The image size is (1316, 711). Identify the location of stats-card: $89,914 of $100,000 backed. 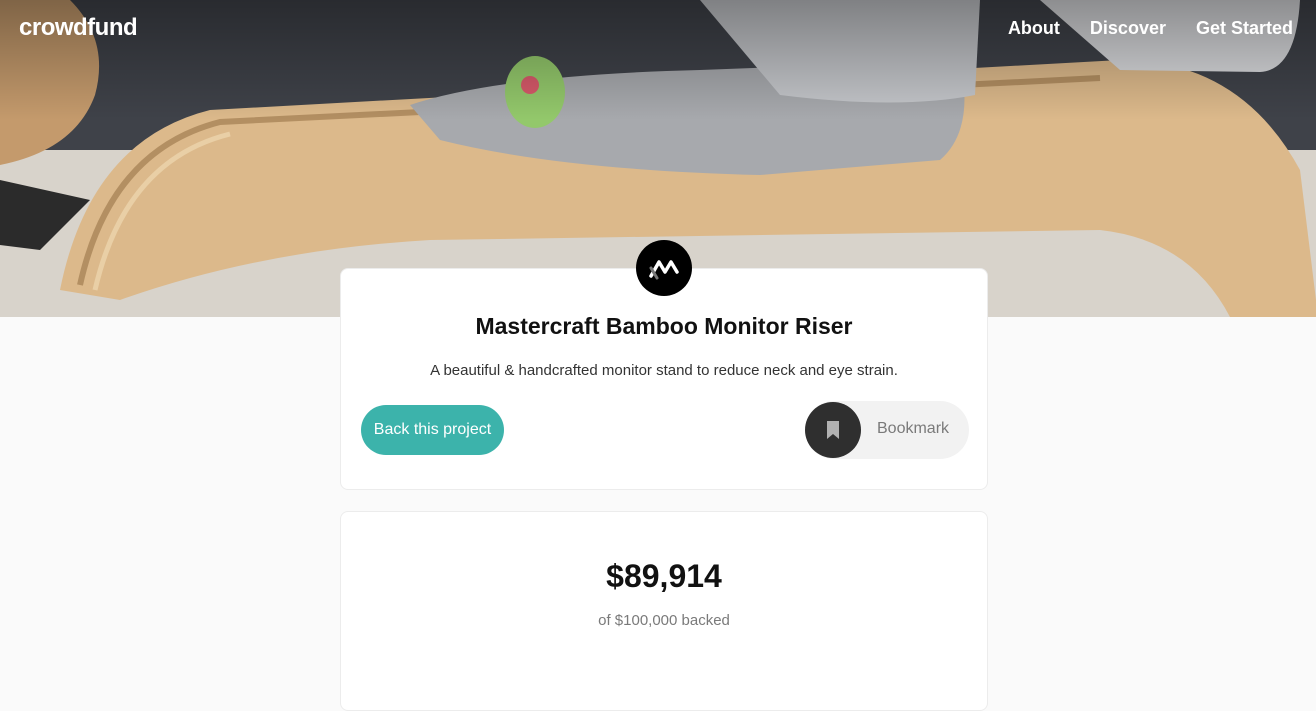
(664, 611).